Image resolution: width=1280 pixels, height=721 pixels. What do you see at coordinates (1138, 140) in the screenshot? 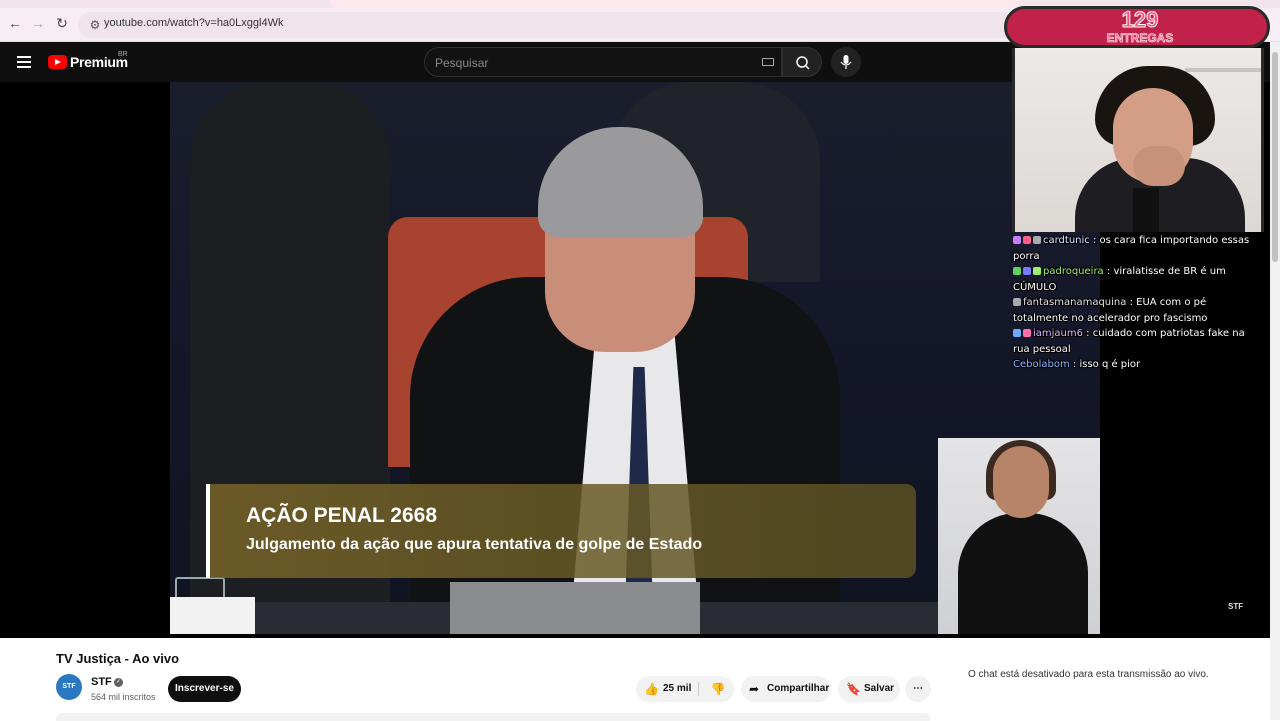
I see `webcam-feed` at bounding box center [1138, 140].